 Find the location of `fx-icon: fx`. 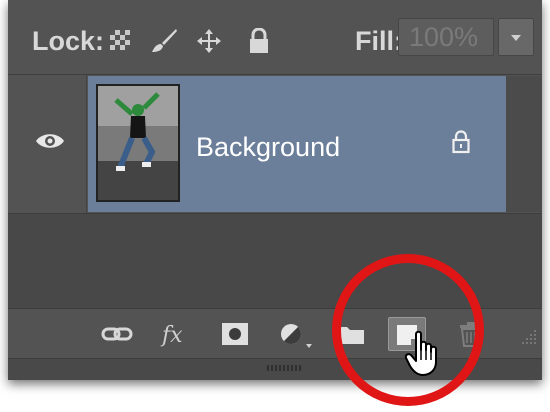

fx-icon: fx is located at coordinates (175, 334).